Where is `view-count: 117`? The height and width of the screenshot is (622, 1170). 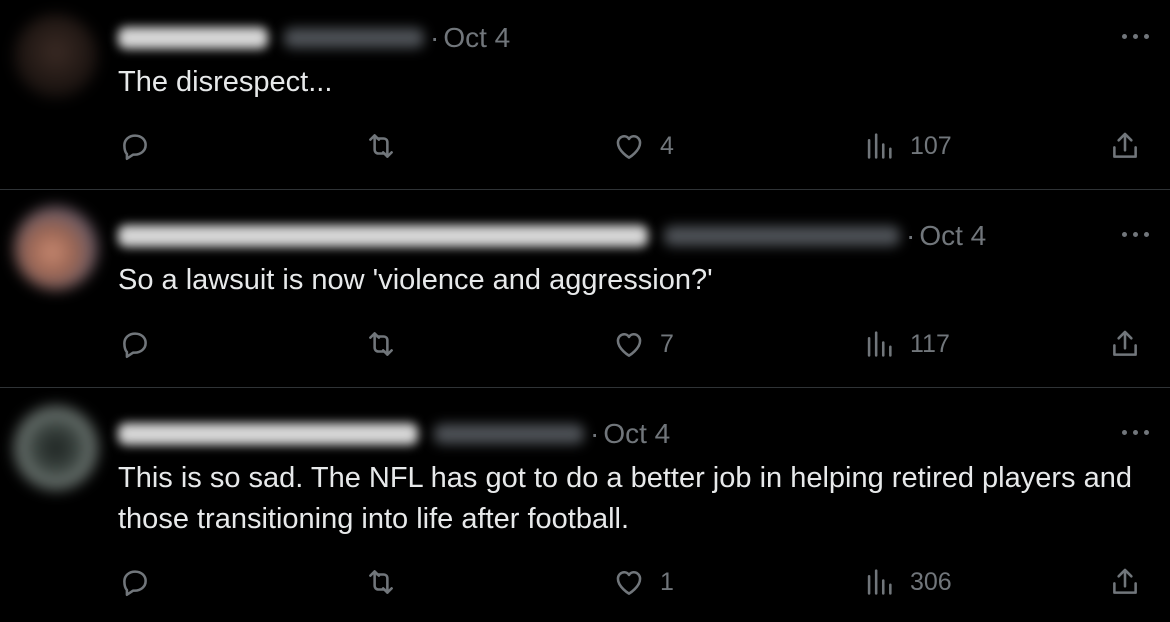 view-count: 117 is located at coordinates (930, 343).